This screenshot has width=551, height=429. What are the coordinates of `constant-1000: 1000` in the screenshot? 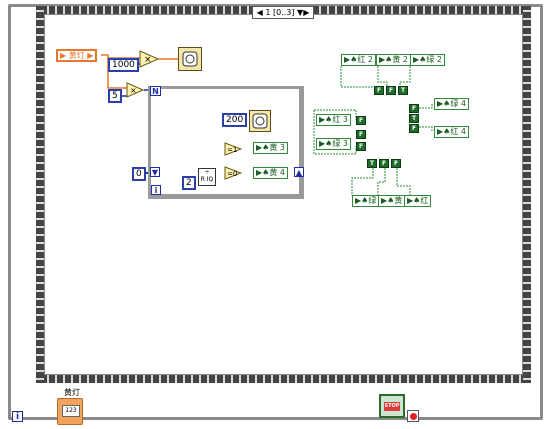 It's located at (123, 65).